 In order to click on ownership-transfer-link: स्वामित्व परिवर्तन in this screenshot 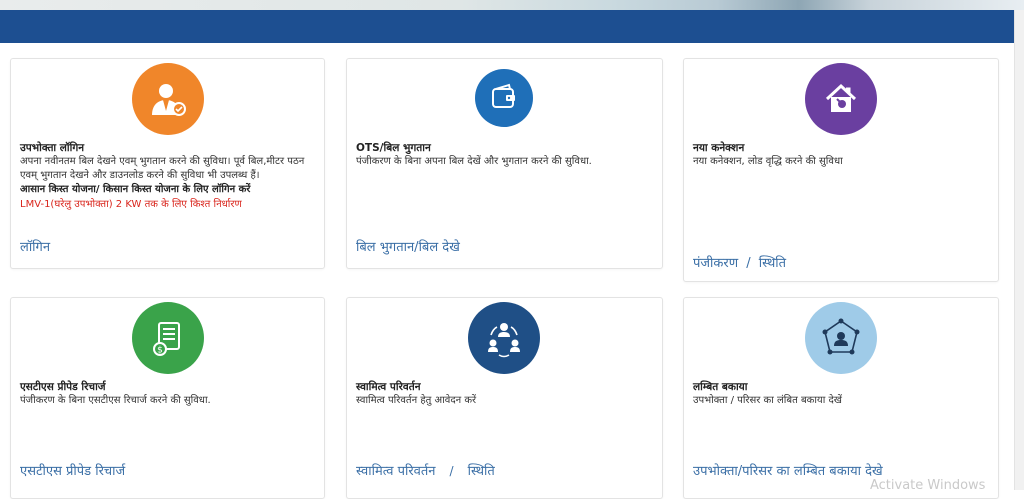, I will do `click(396, 471)`.